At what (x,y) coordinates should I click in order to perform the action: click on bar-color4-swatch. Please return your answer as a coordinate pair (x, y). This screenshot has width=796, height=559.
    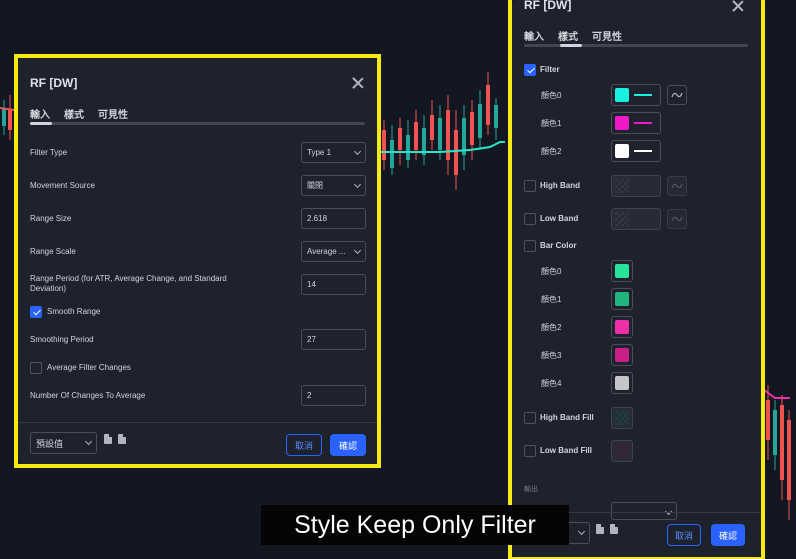
    Looking at the image, I should click on (622, 383).